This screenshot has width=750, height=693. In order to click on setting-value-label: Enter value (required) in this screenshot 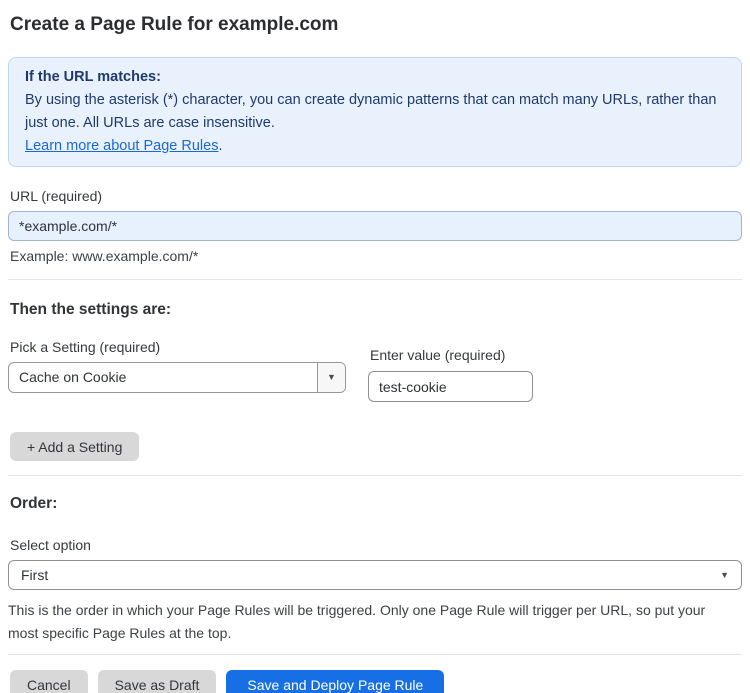, I will do `click(438, 355)`.